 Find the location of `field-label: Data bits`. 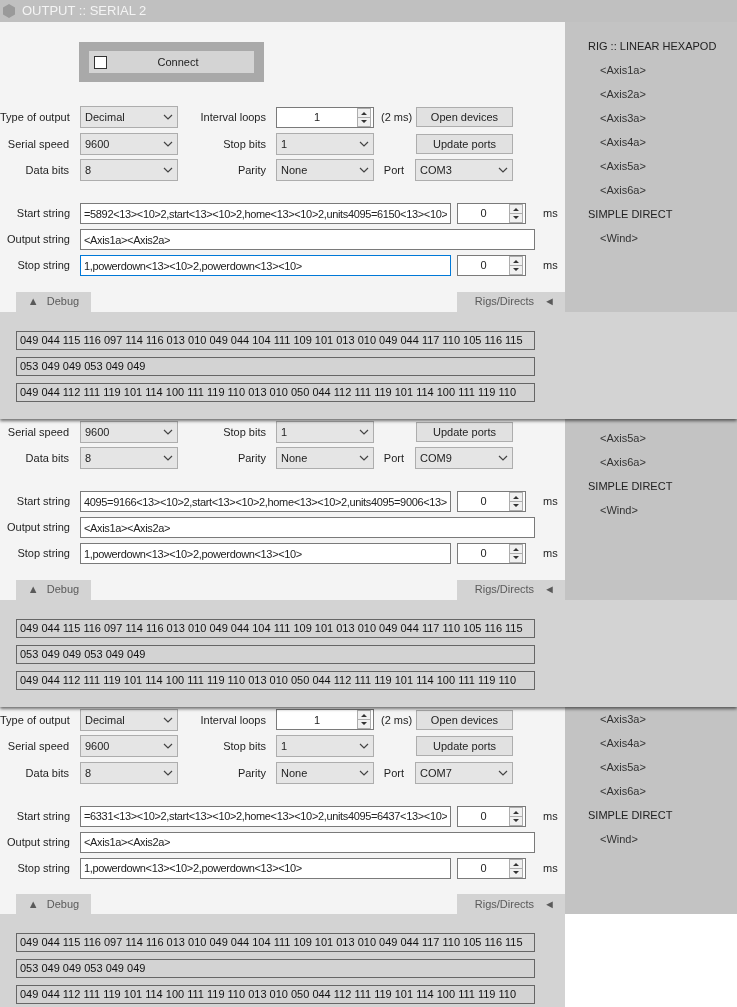

field-label: Data bits is located at coordinates (46, 458).